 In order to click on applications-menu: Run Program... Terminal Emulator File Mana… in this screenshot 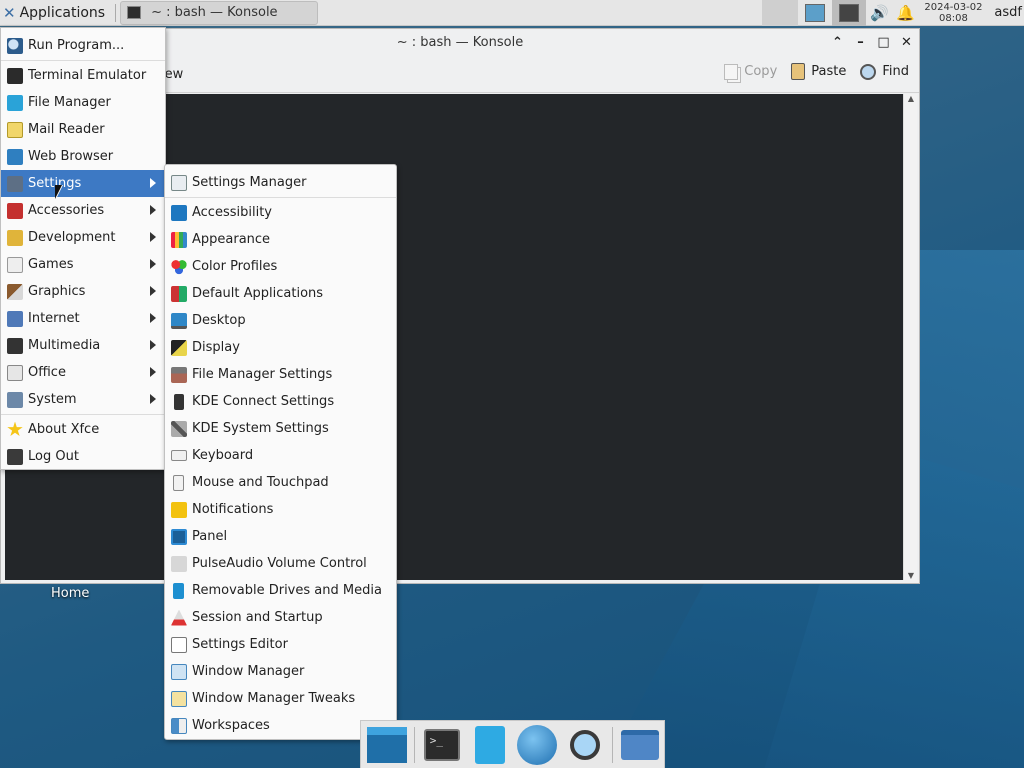, I will do `click(83, 248)`.